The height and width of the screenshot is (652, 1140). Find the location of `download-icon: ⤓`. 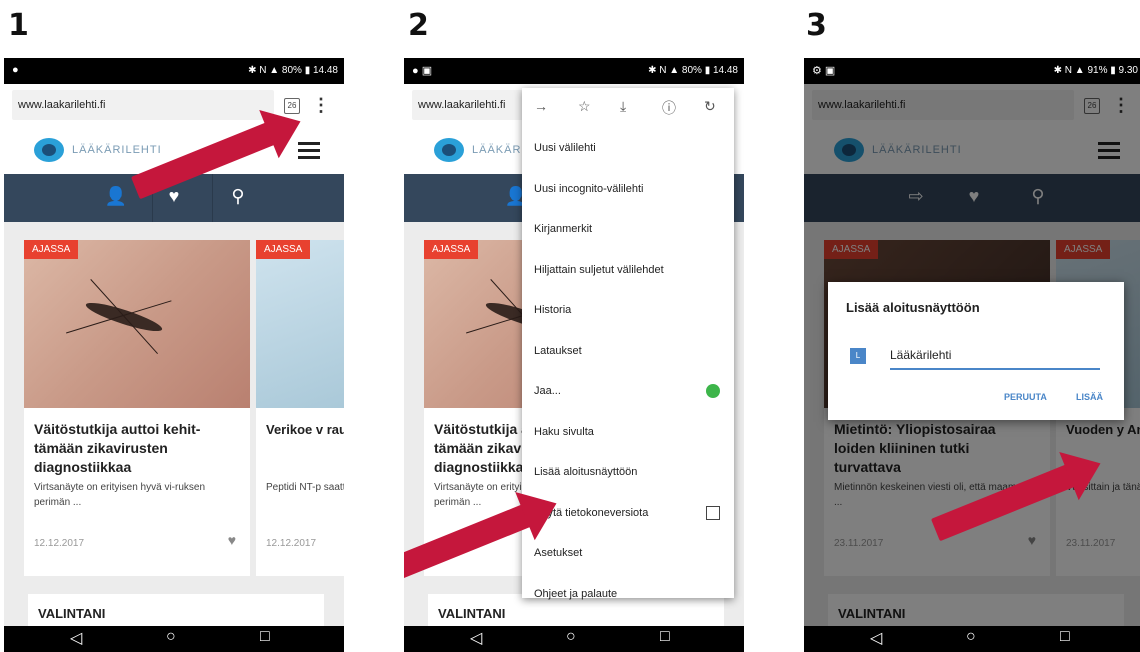

download-icon: ⤓ is located at coordinates (623, 106).